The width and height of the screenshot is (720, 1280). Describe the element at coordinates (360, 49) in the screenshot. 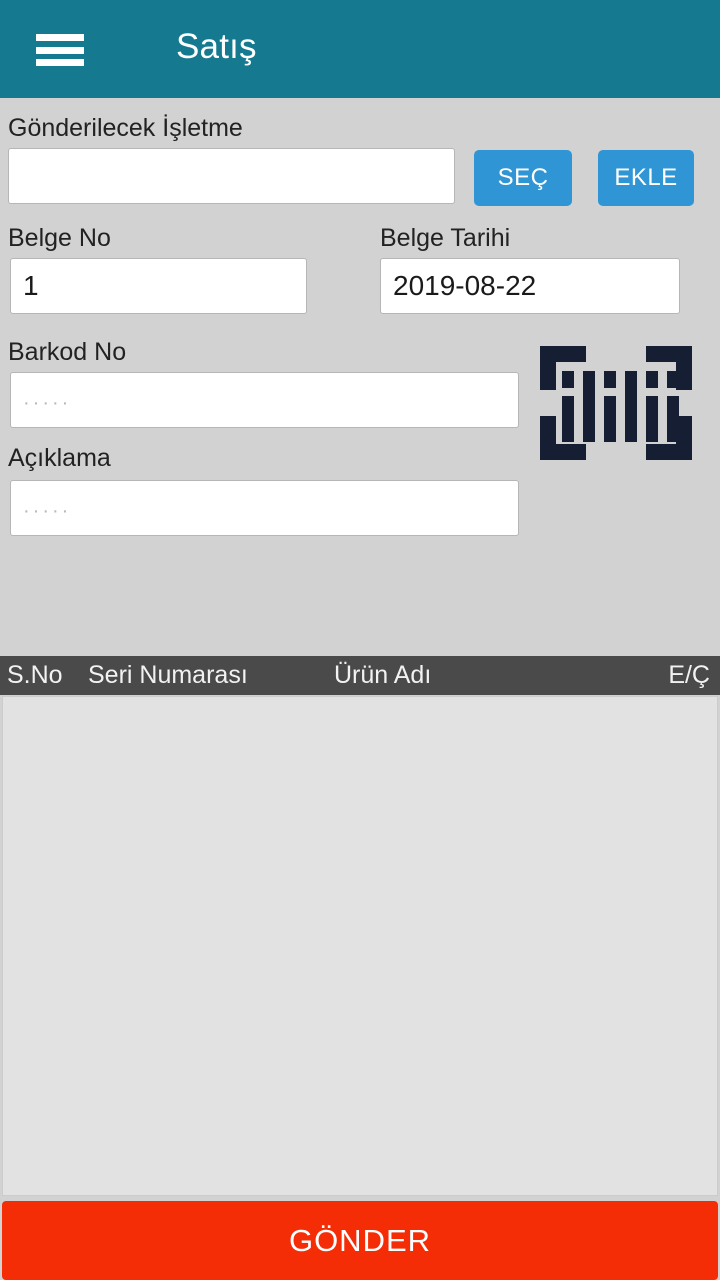

I see `app-bar: Satış` at that location.